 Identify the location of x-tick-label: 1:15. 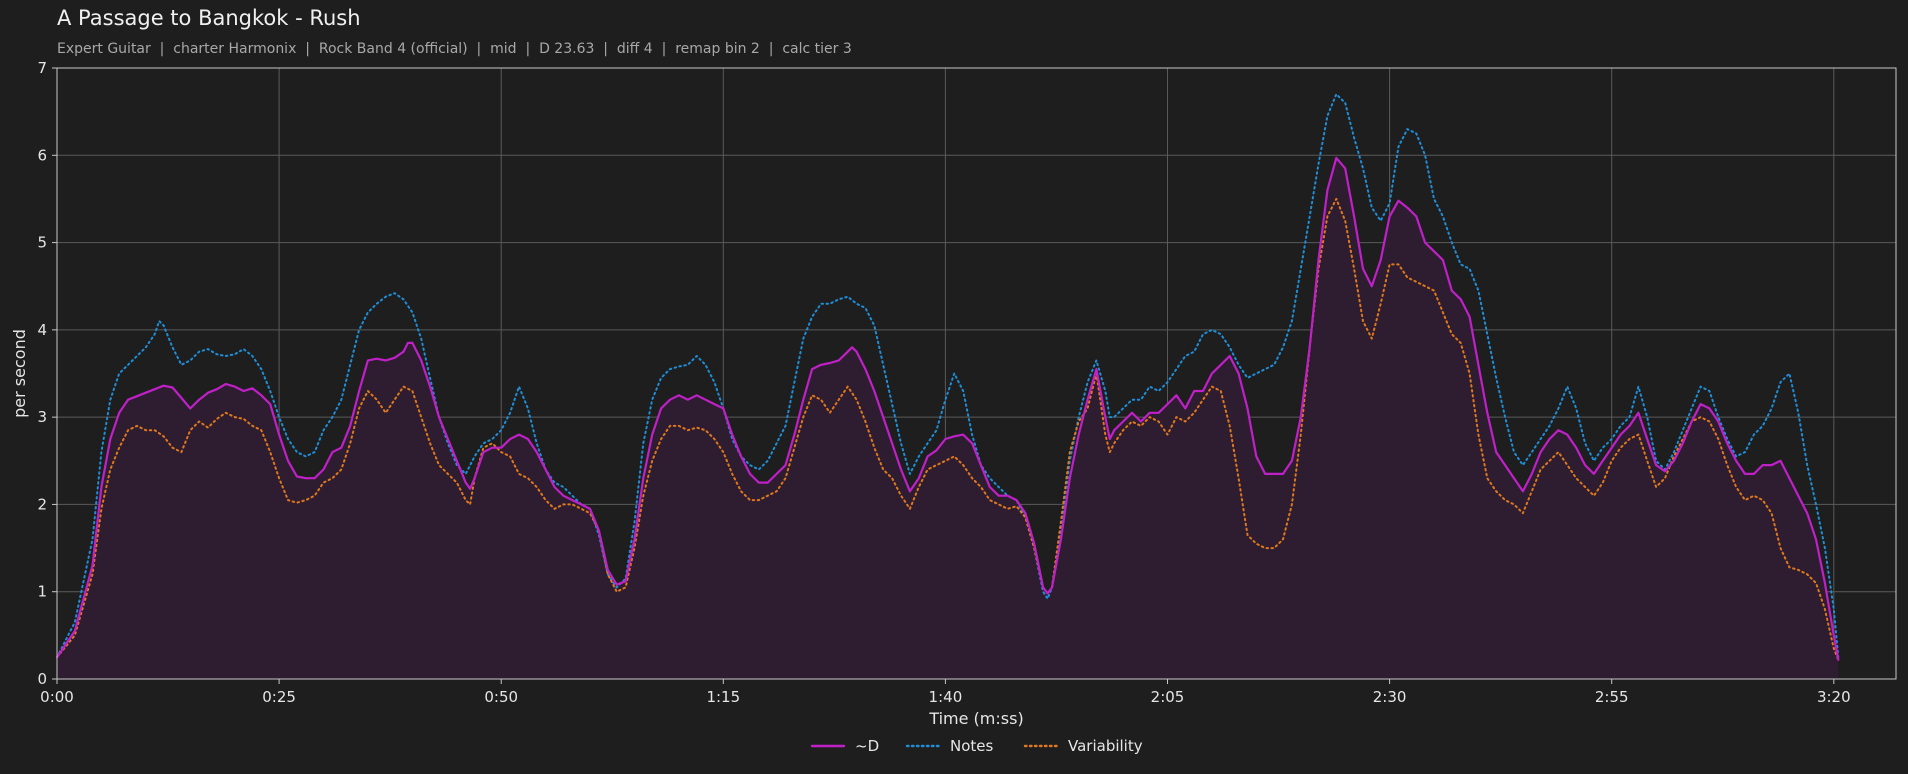
(723, 697).